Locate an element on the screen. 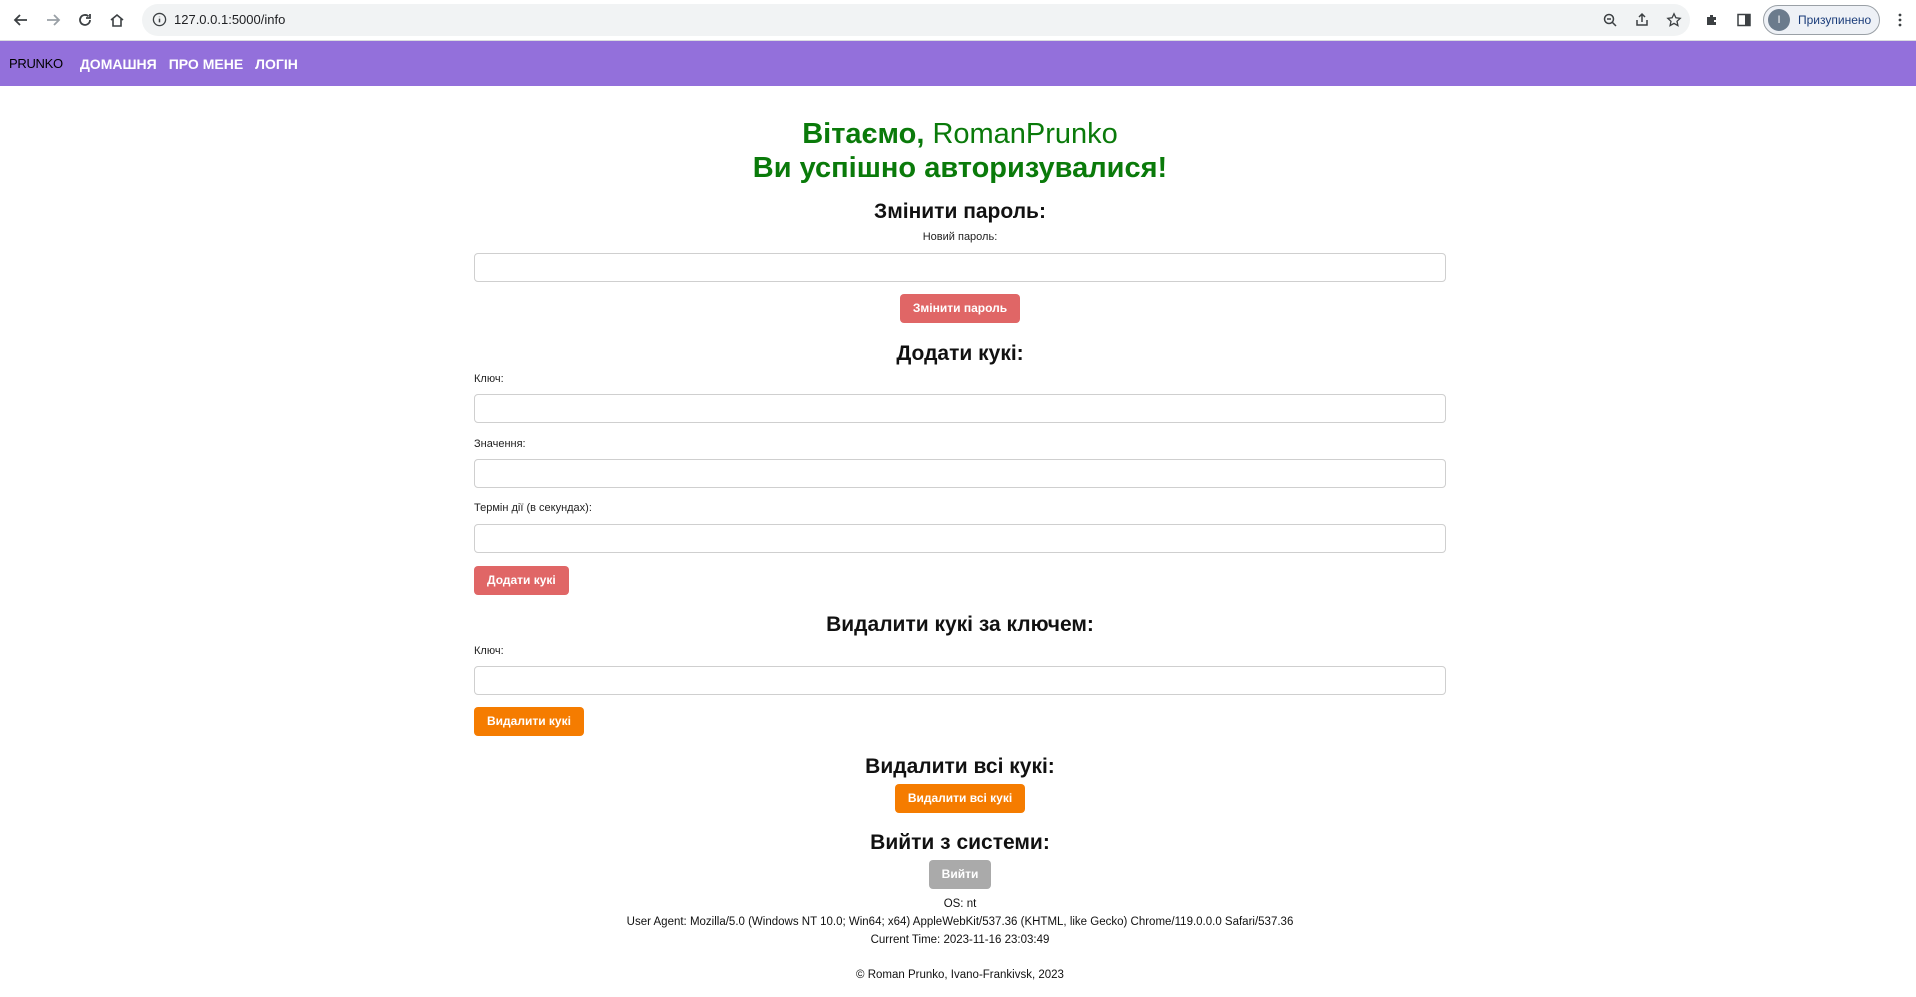 The image size is (1916, 997). browser-toolbar: 127.0.0.1:5000/info I Призупинено is located at coordinates (958, 20).